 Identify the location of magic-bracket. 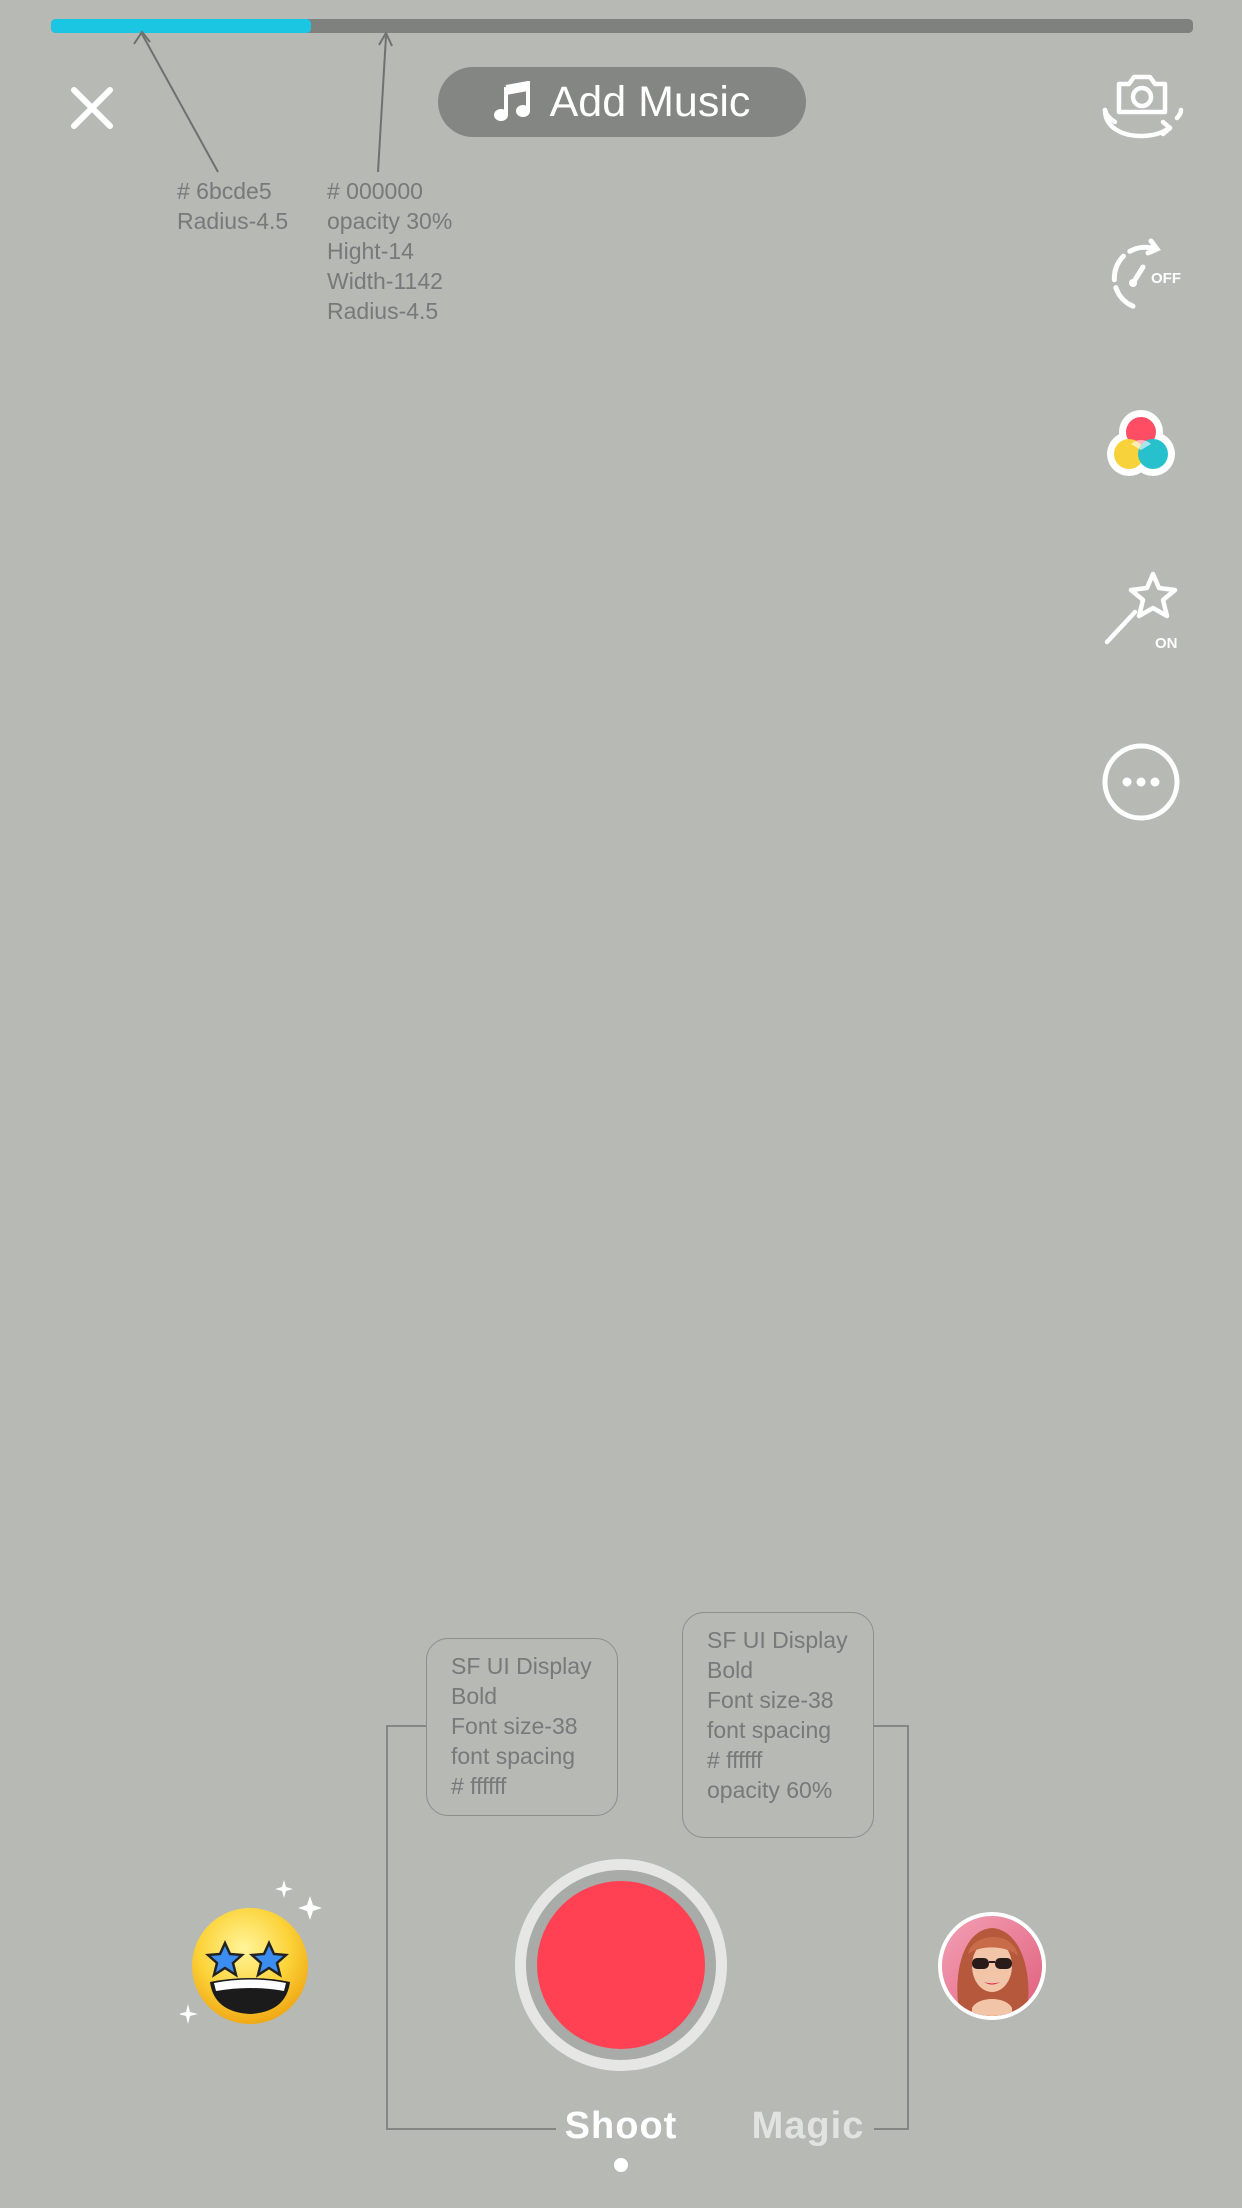
(891, 1927).